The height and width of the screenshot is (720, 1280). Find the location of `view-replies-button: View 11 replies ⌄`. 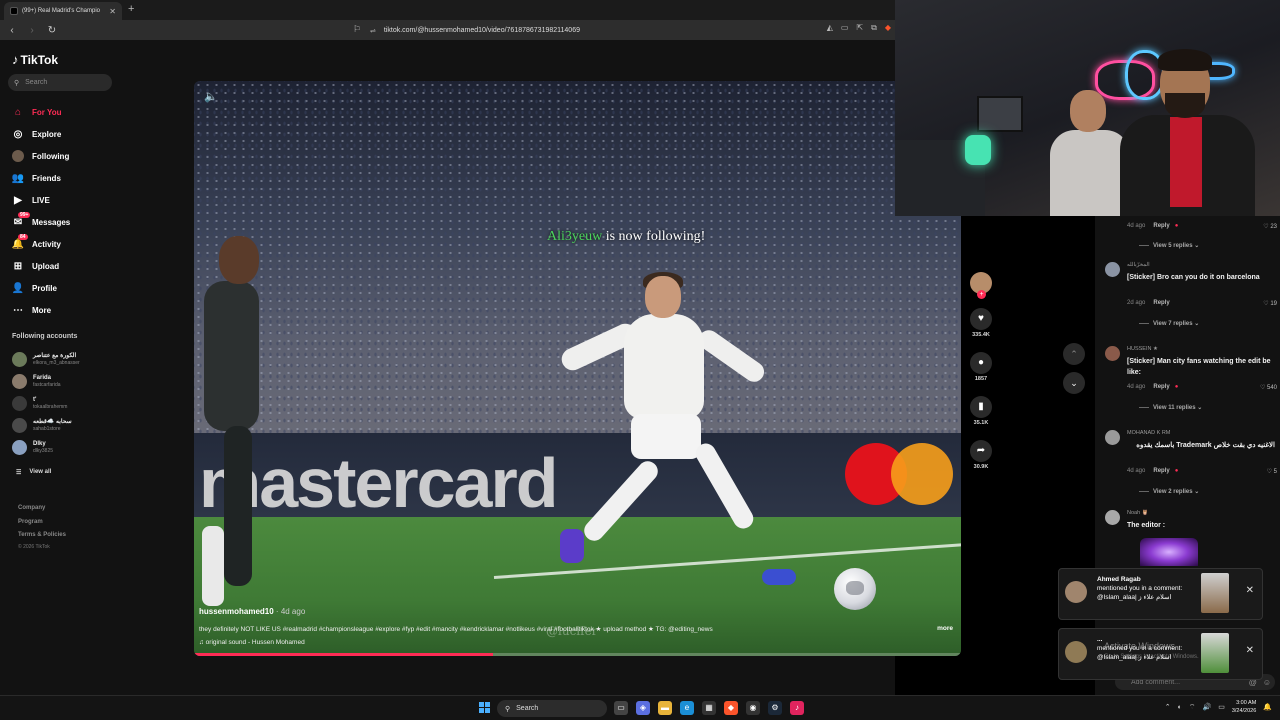

view-replies-button: View 11 replies ⌄ is located at coordinates (1170, 407).